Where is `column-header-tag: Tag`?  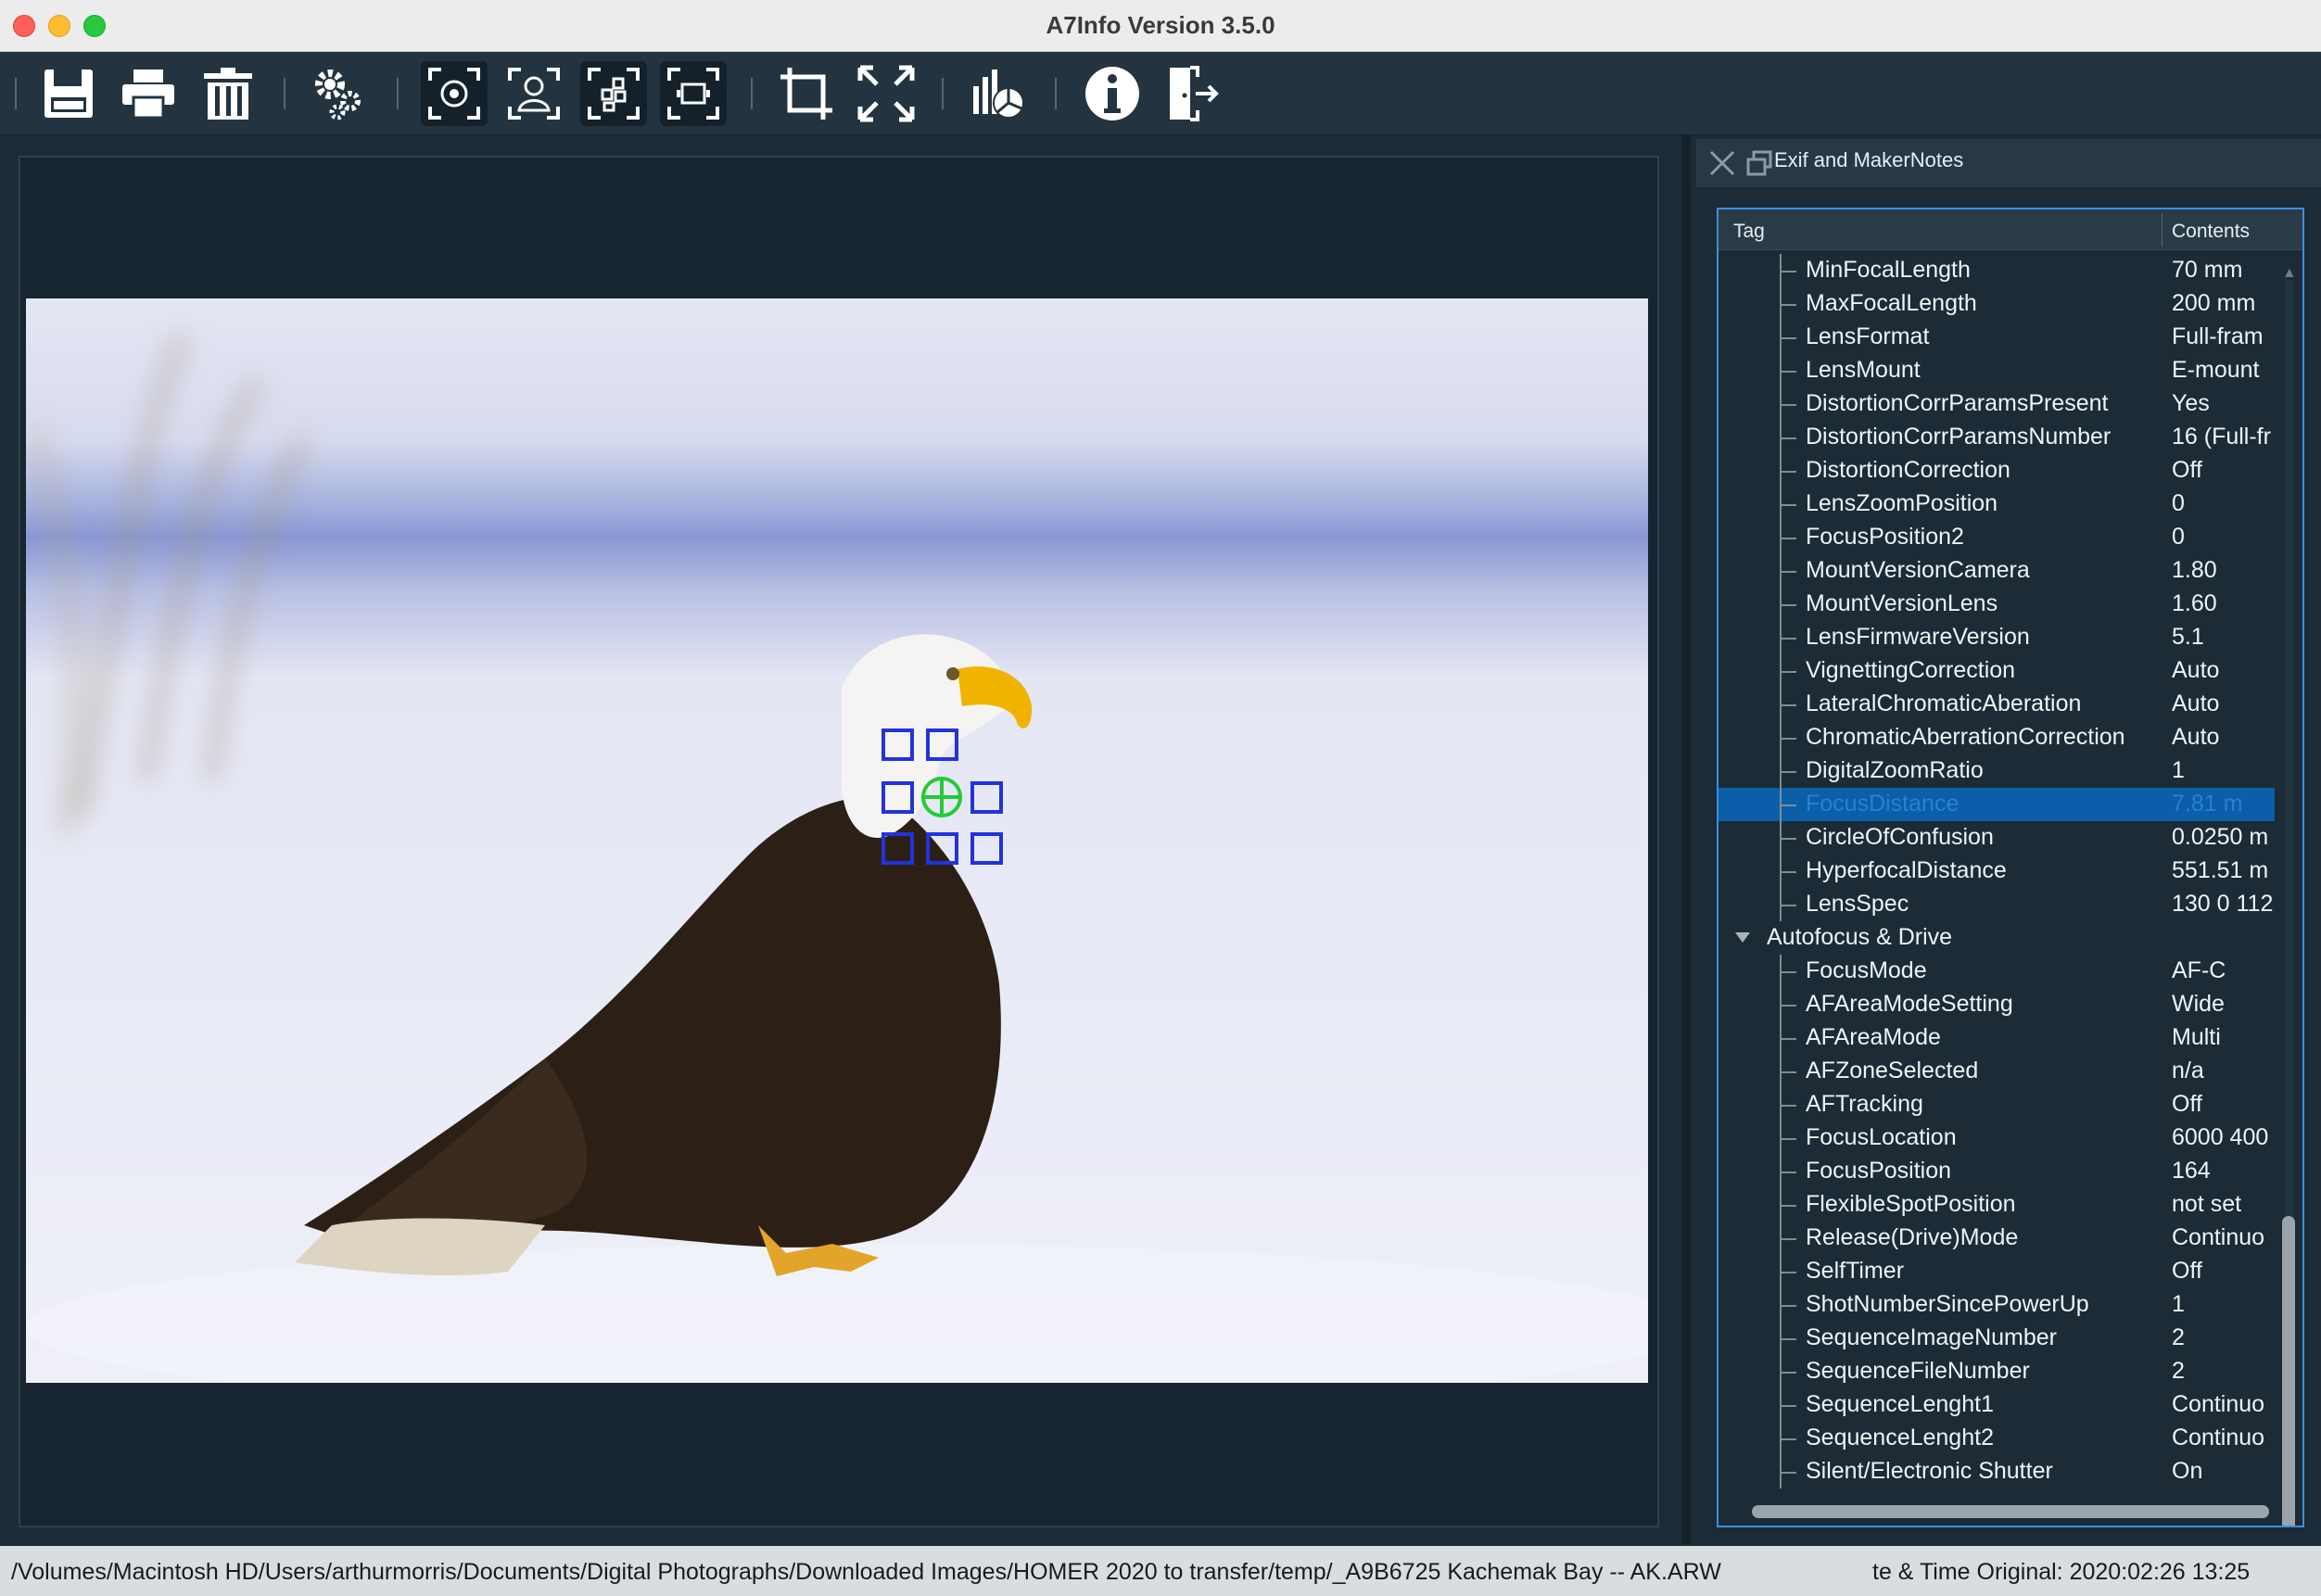
column-header-tag: Tag is located at coordinates (1749, 232).